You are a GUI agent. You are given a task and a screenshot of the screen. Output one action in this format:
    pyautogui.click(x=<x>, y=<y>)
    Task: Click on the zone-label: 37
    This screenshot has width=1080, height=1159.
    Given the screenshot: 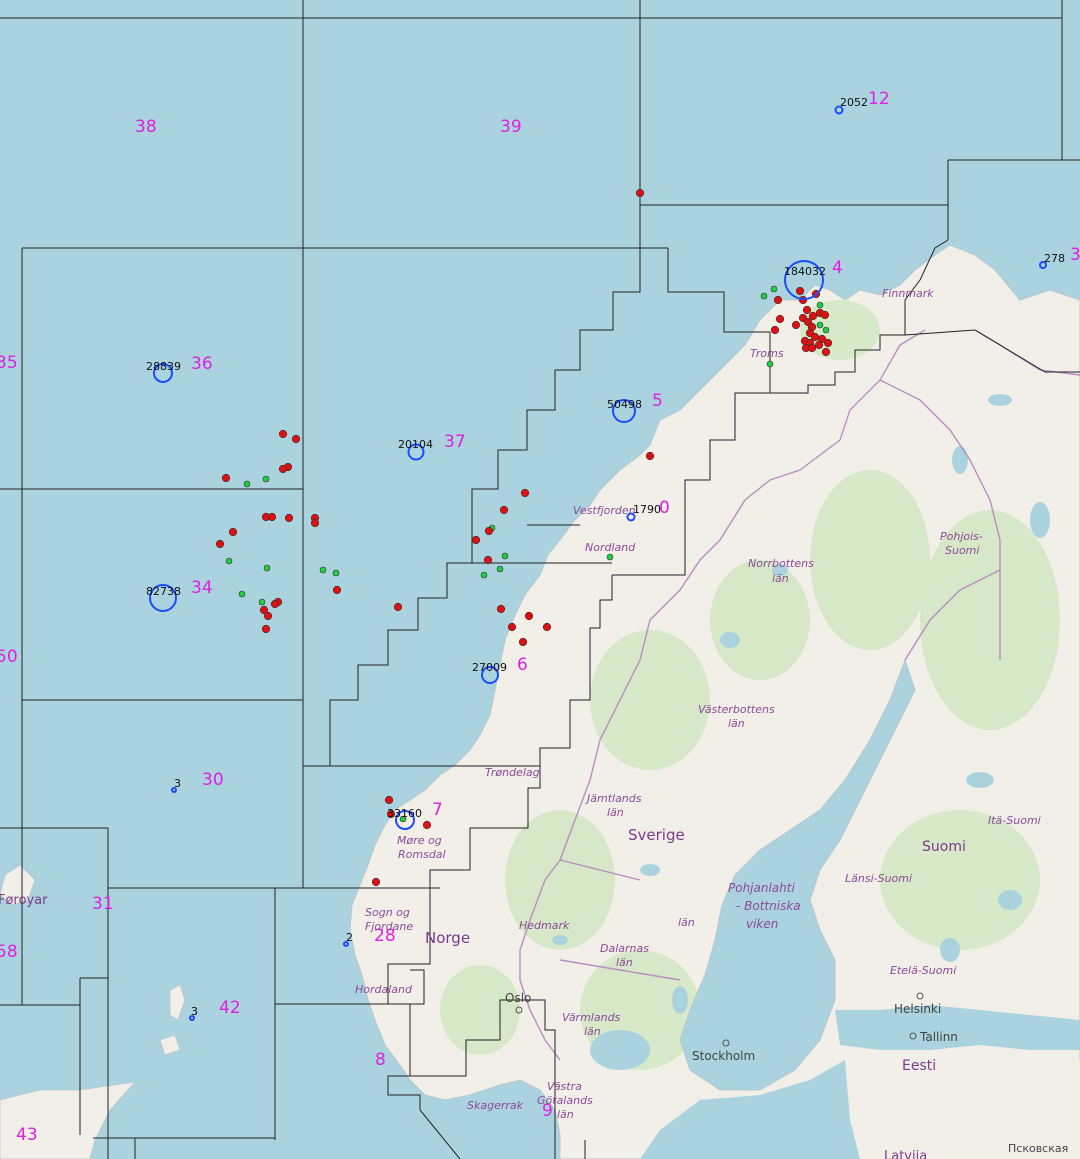 What is the action you would take?
    pyautogui.click(x=455, y=442)
    